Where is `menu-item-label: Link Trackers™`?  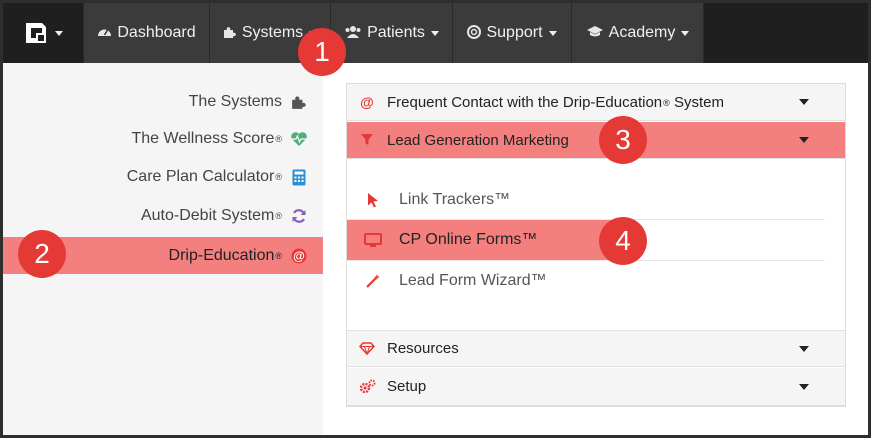 menu-item-label: Link Trackers™ is located at coordinates (455, 199).